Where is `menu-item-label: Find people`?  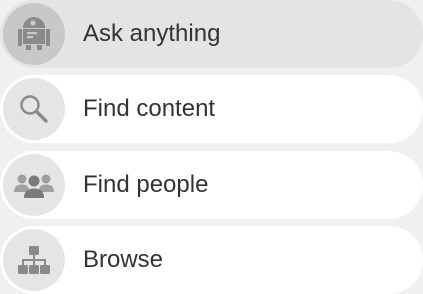 menu-item-label: Find people is located at coordinates (146, 184).